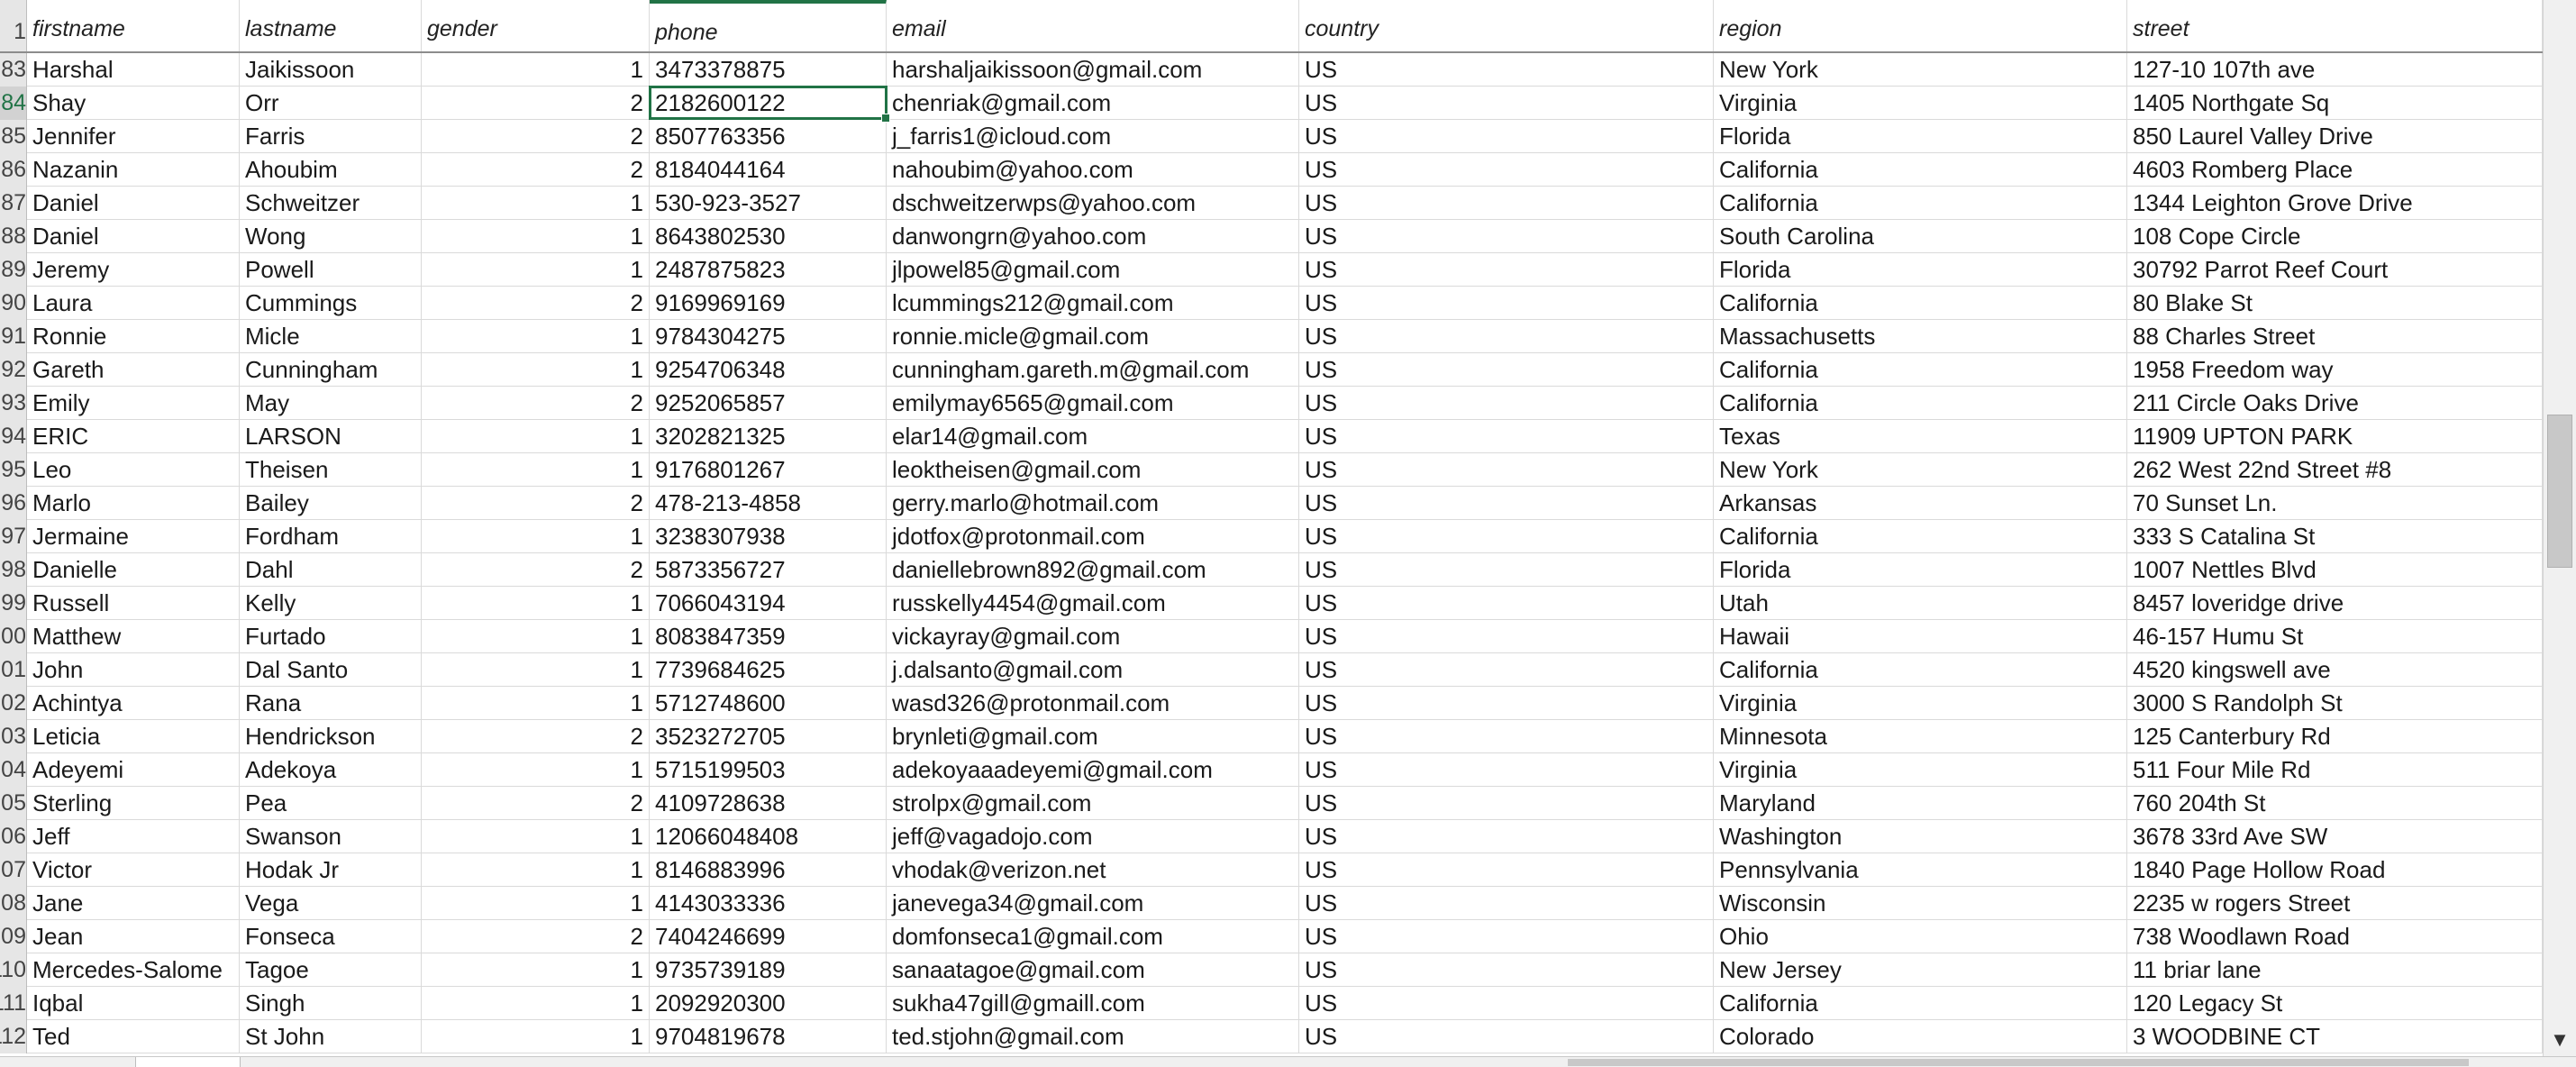  Describe the element at coordinates (2335, 404) in the screenshot. I see `cell-street: 211 Circle Oaks Drive` at that location.